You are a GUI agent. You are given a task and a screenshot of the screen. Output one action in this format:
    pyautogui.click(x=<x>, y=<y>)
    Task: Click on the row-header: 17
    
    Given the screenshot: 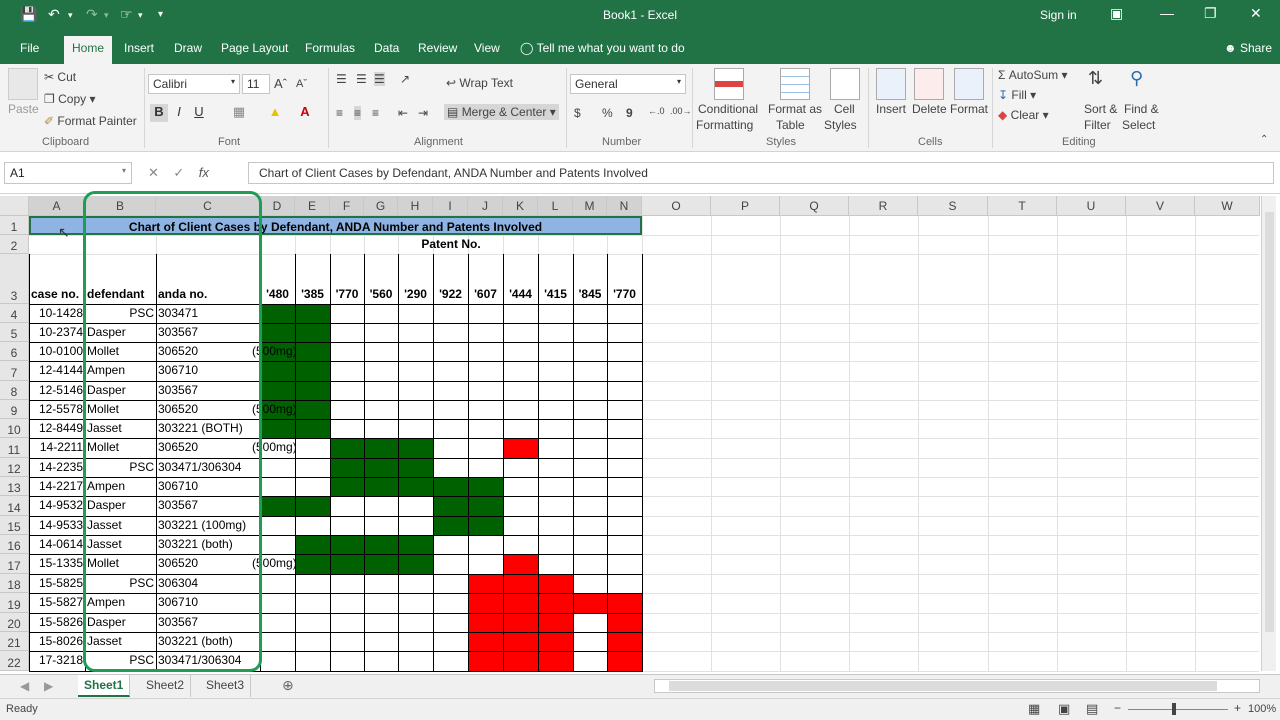 What is the action you would take?
    pyautogui.click(x=14, y=564)
    